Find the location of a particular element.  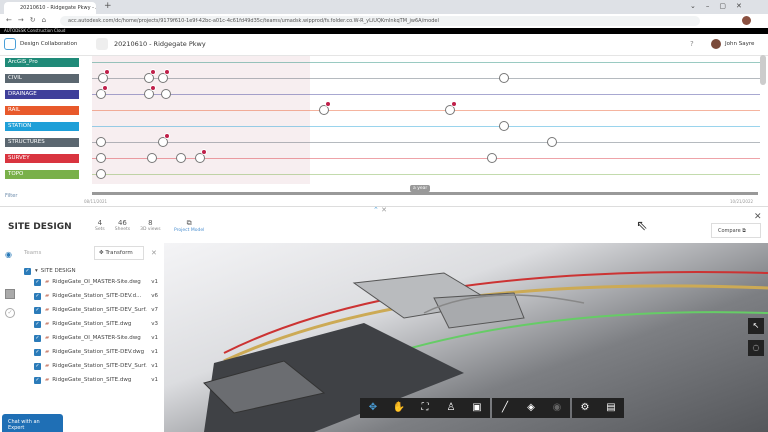

new-tab-icon: + is located at coordinates (108, 6).